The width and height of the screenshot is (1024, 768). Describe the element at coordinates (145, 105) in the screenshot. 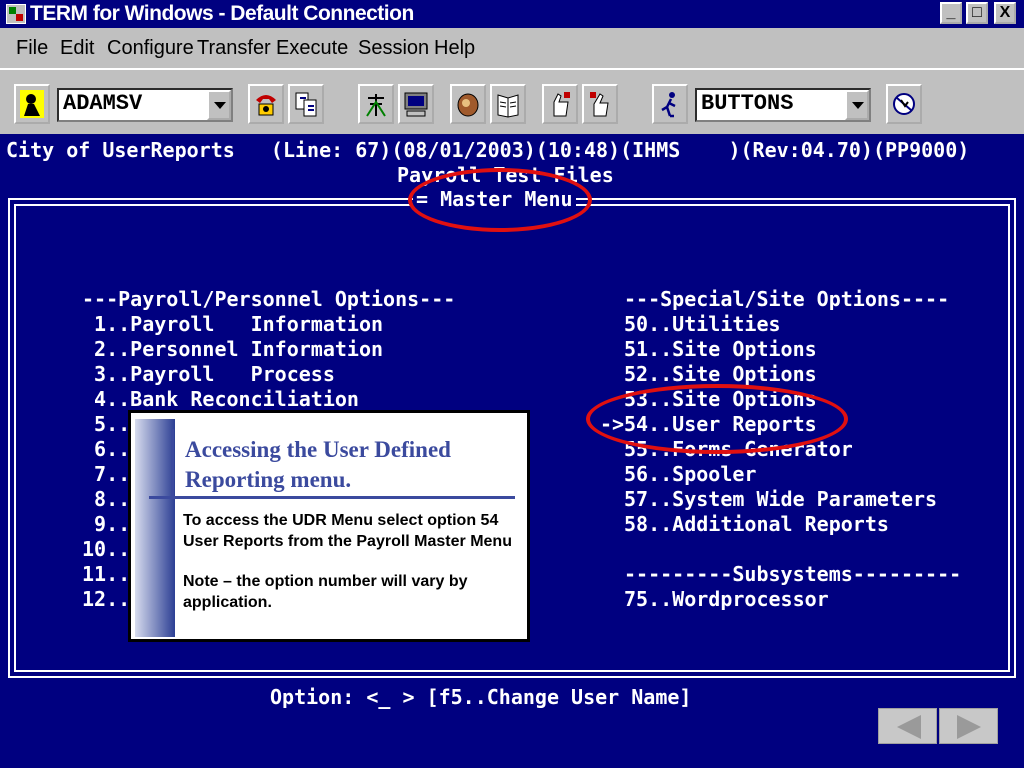

I see `user-select: ADAMSV` at that location.